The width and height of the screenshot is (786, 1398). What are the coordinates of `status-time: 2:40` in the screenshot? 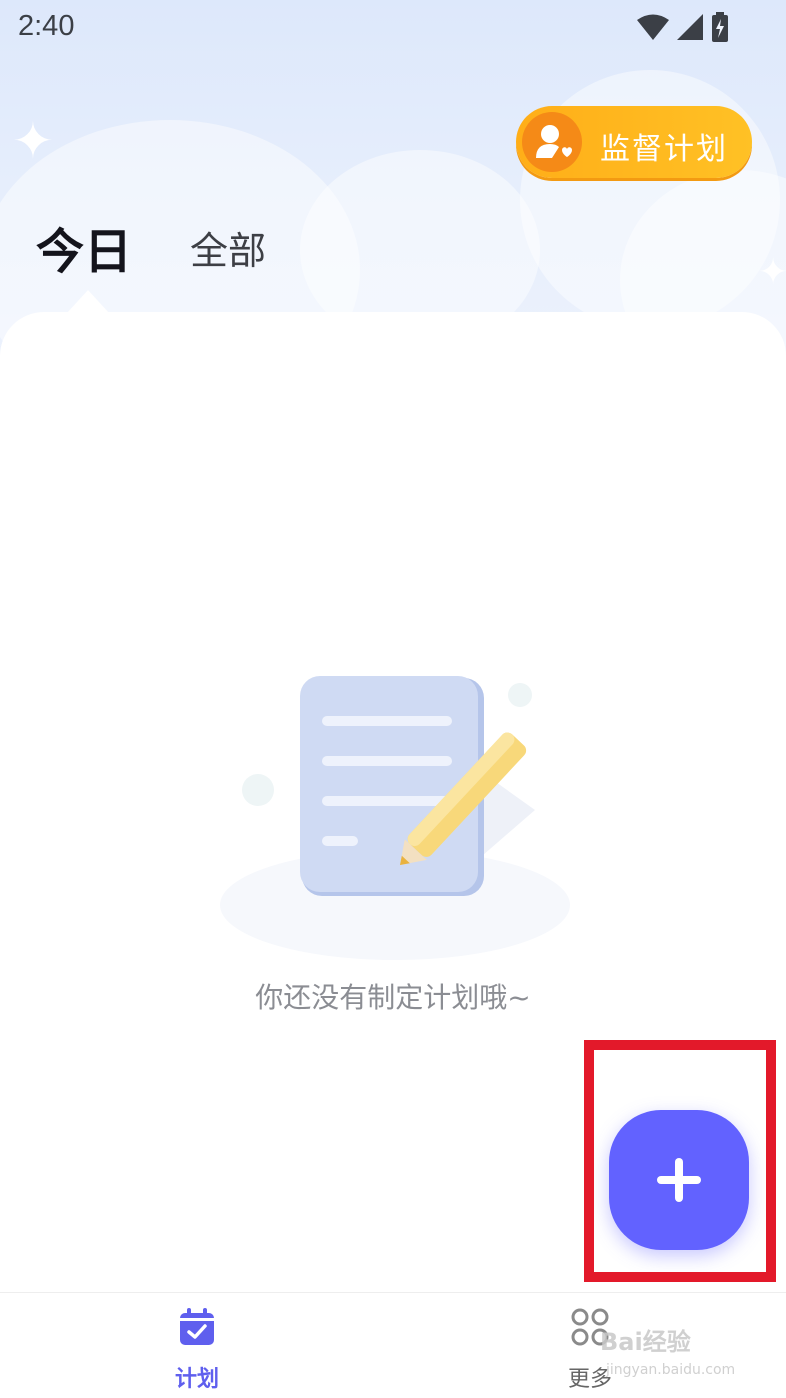 It's located at (46, 26).